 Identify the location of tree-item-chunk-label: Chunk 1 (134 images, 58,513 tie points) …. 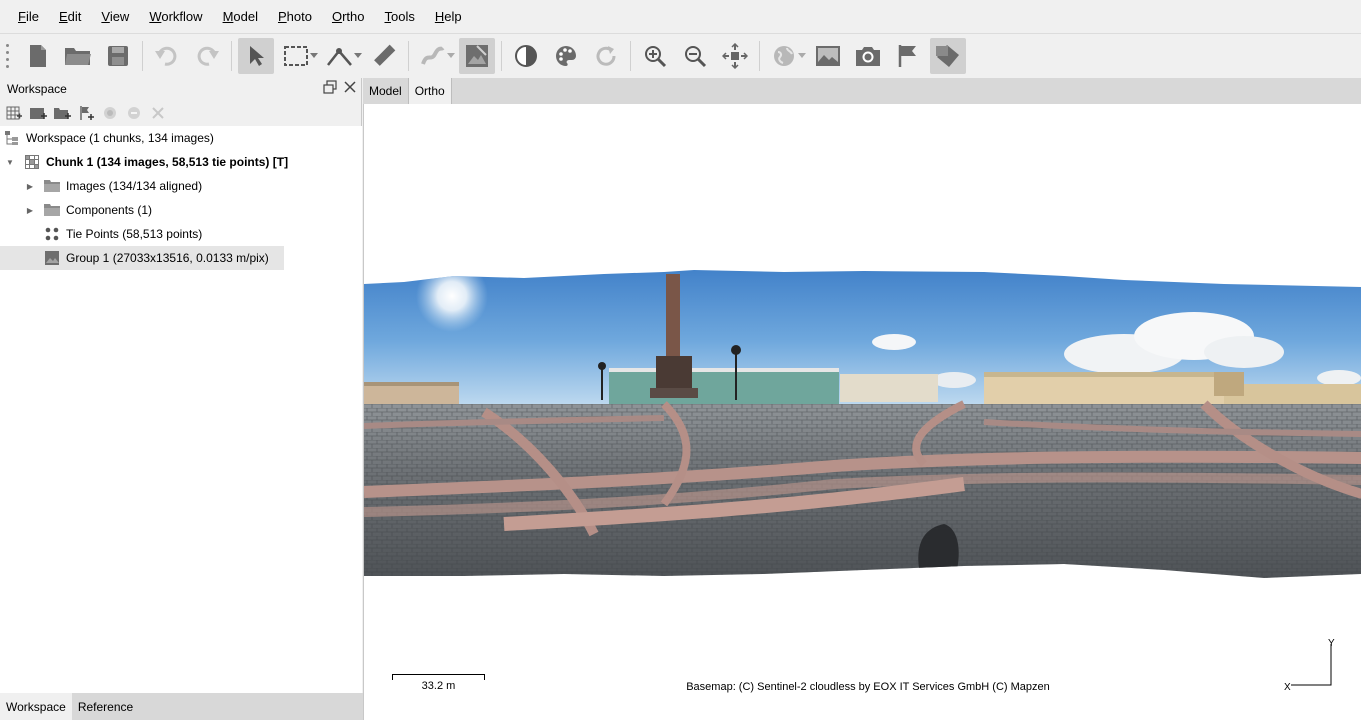
(167, 162).